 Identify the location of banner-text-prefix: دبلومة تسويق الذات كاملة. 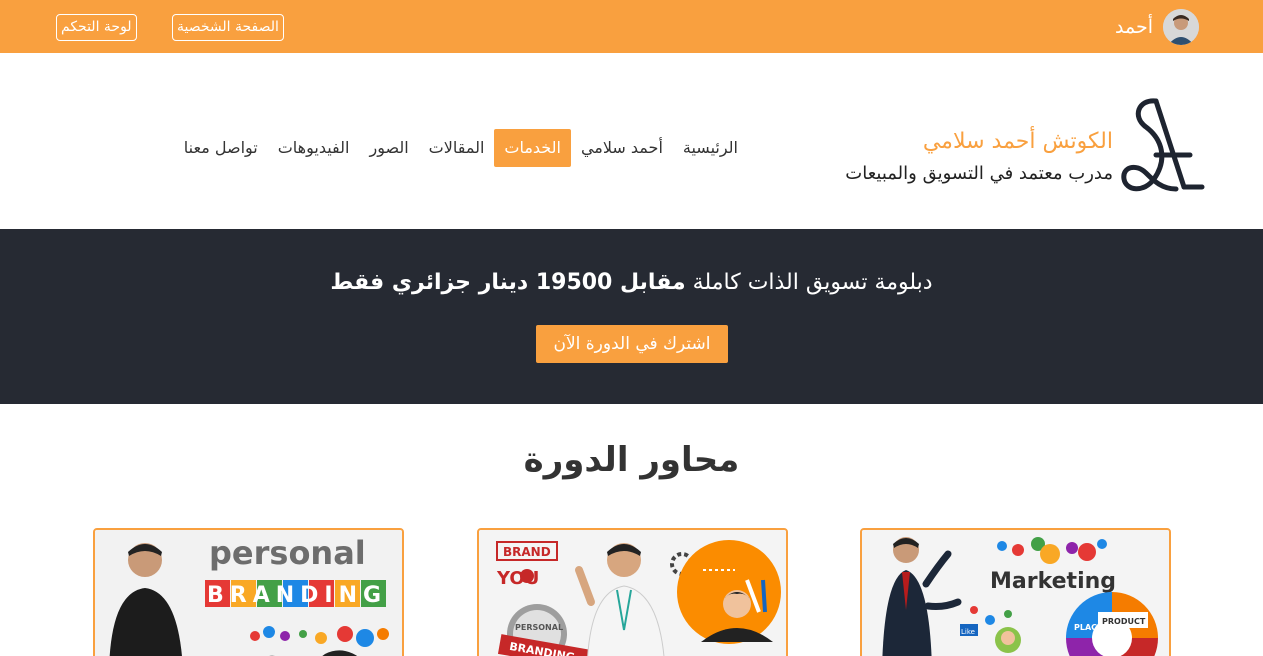
(812, 282).